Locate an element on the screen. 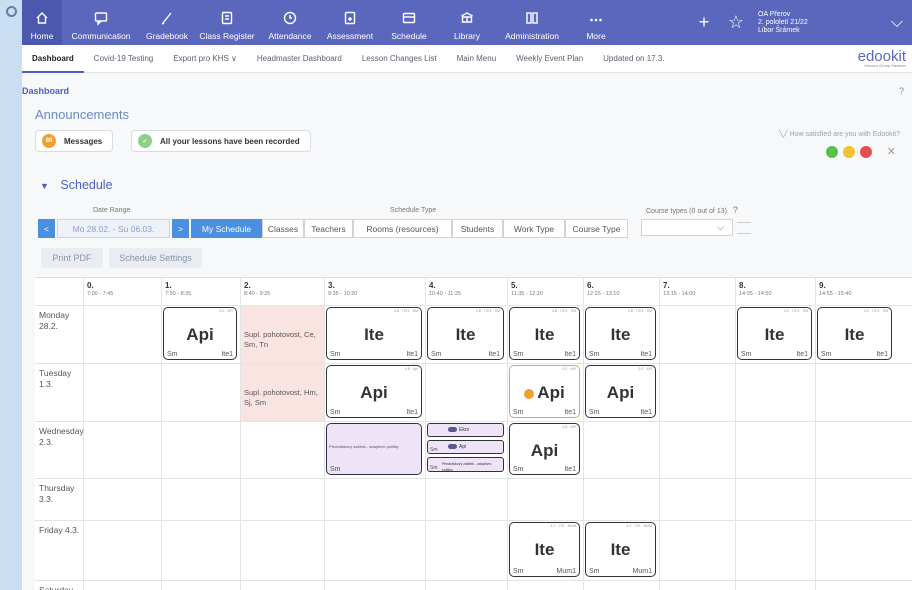 This screenshot has height=590, width=912. lesson-caption: 2.E · API is located at coordinates (645, 369).